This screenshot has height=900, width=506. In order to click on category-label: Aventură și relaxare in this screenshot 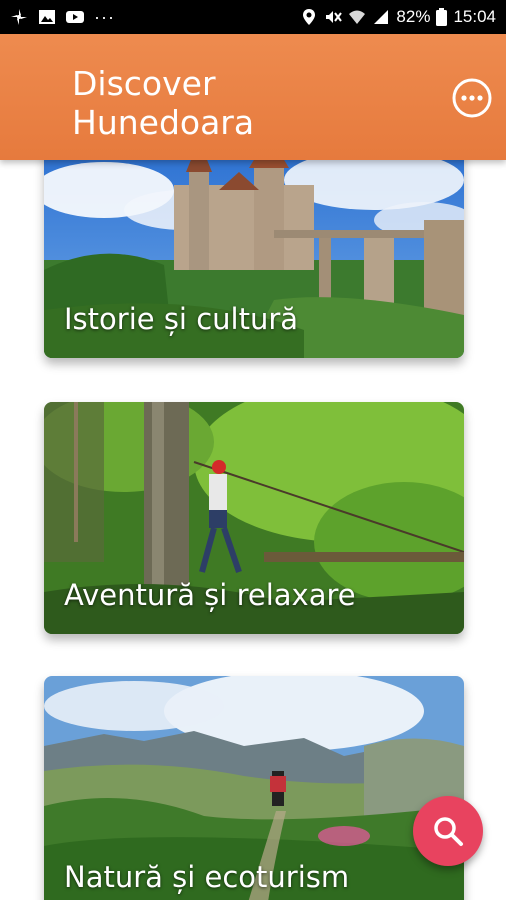, I will do `click(210, 595)`.